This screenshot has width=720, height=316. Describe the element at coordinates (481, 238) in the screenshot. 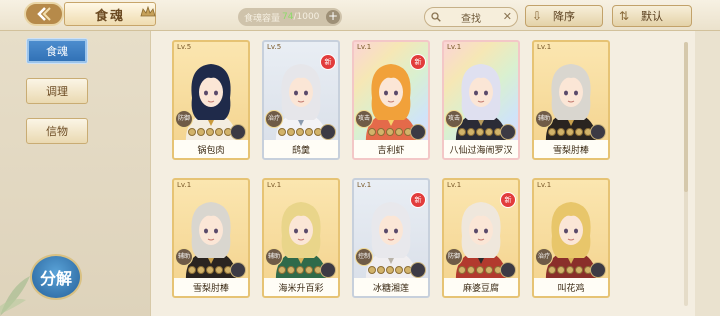

I see `food-soul-card: Lv.1 新防御 麻婆豆腐` at that location.